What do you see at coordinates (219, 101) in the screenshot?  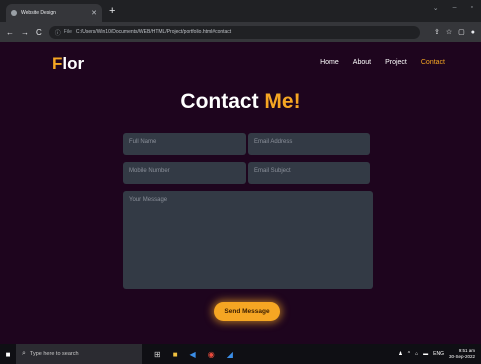 I see `title-main: Contact` at bounding box center [219, 101].